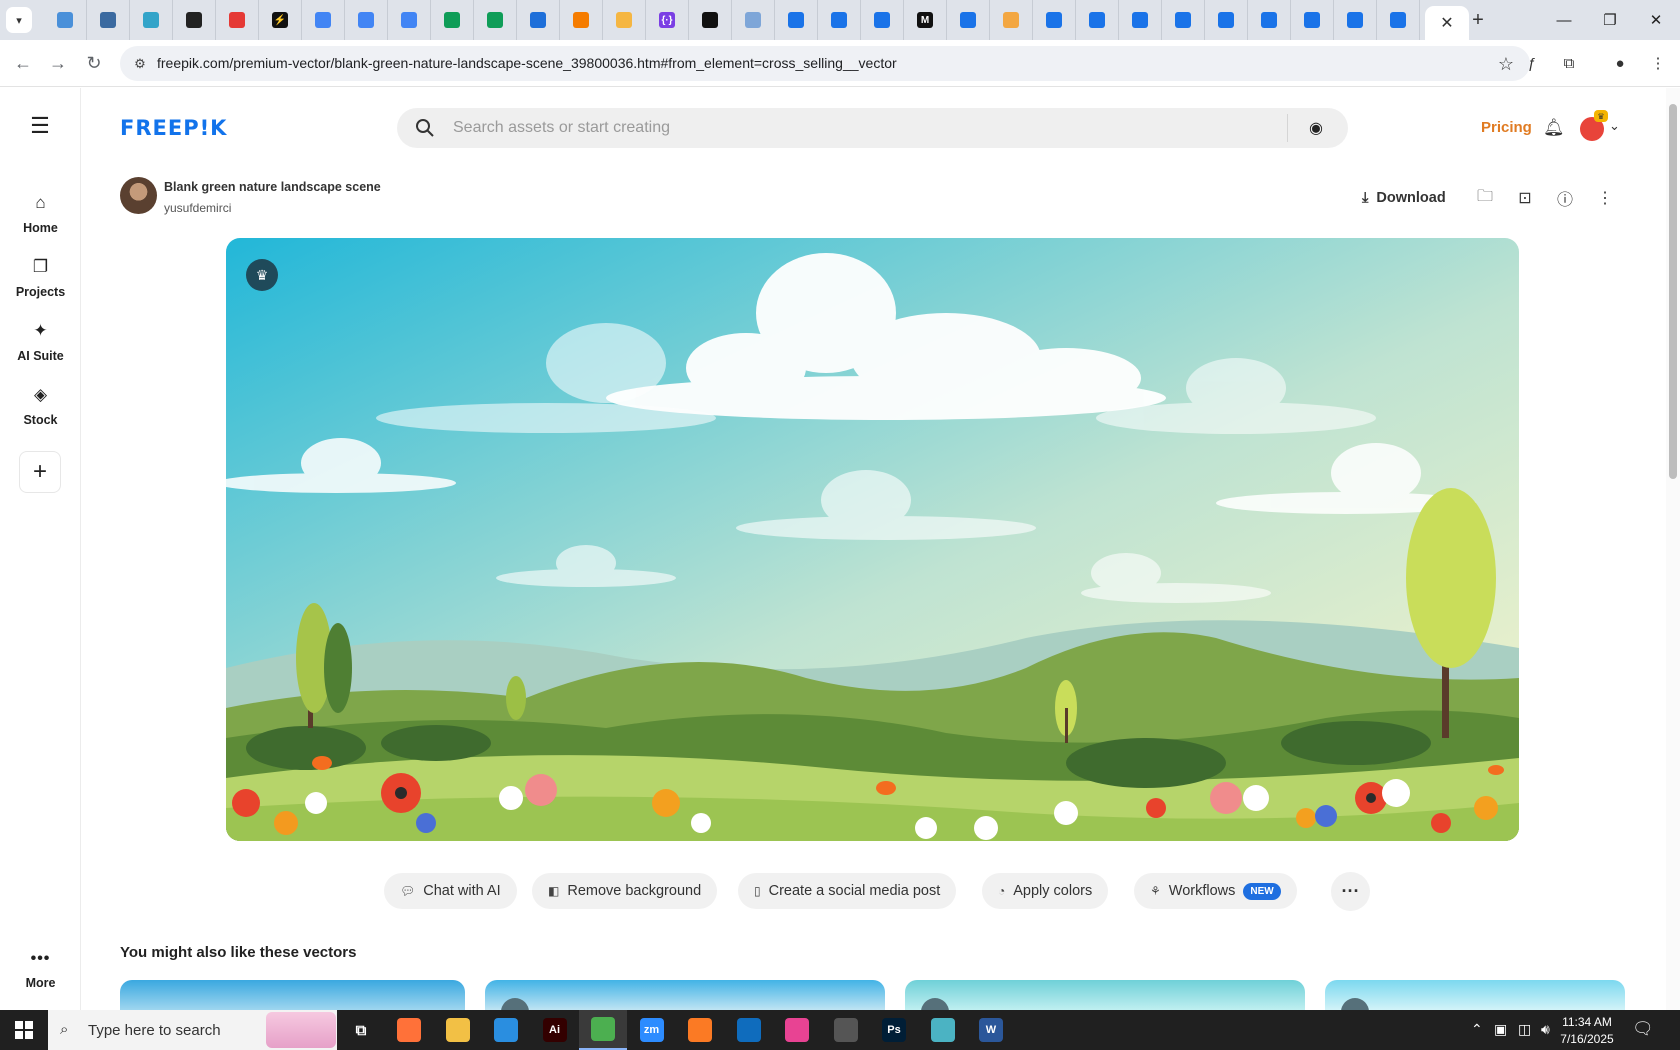 This screenshot has height=1050, width=1680. I want to click on chevron-down-icon: ⌄, so click(1614, 126).